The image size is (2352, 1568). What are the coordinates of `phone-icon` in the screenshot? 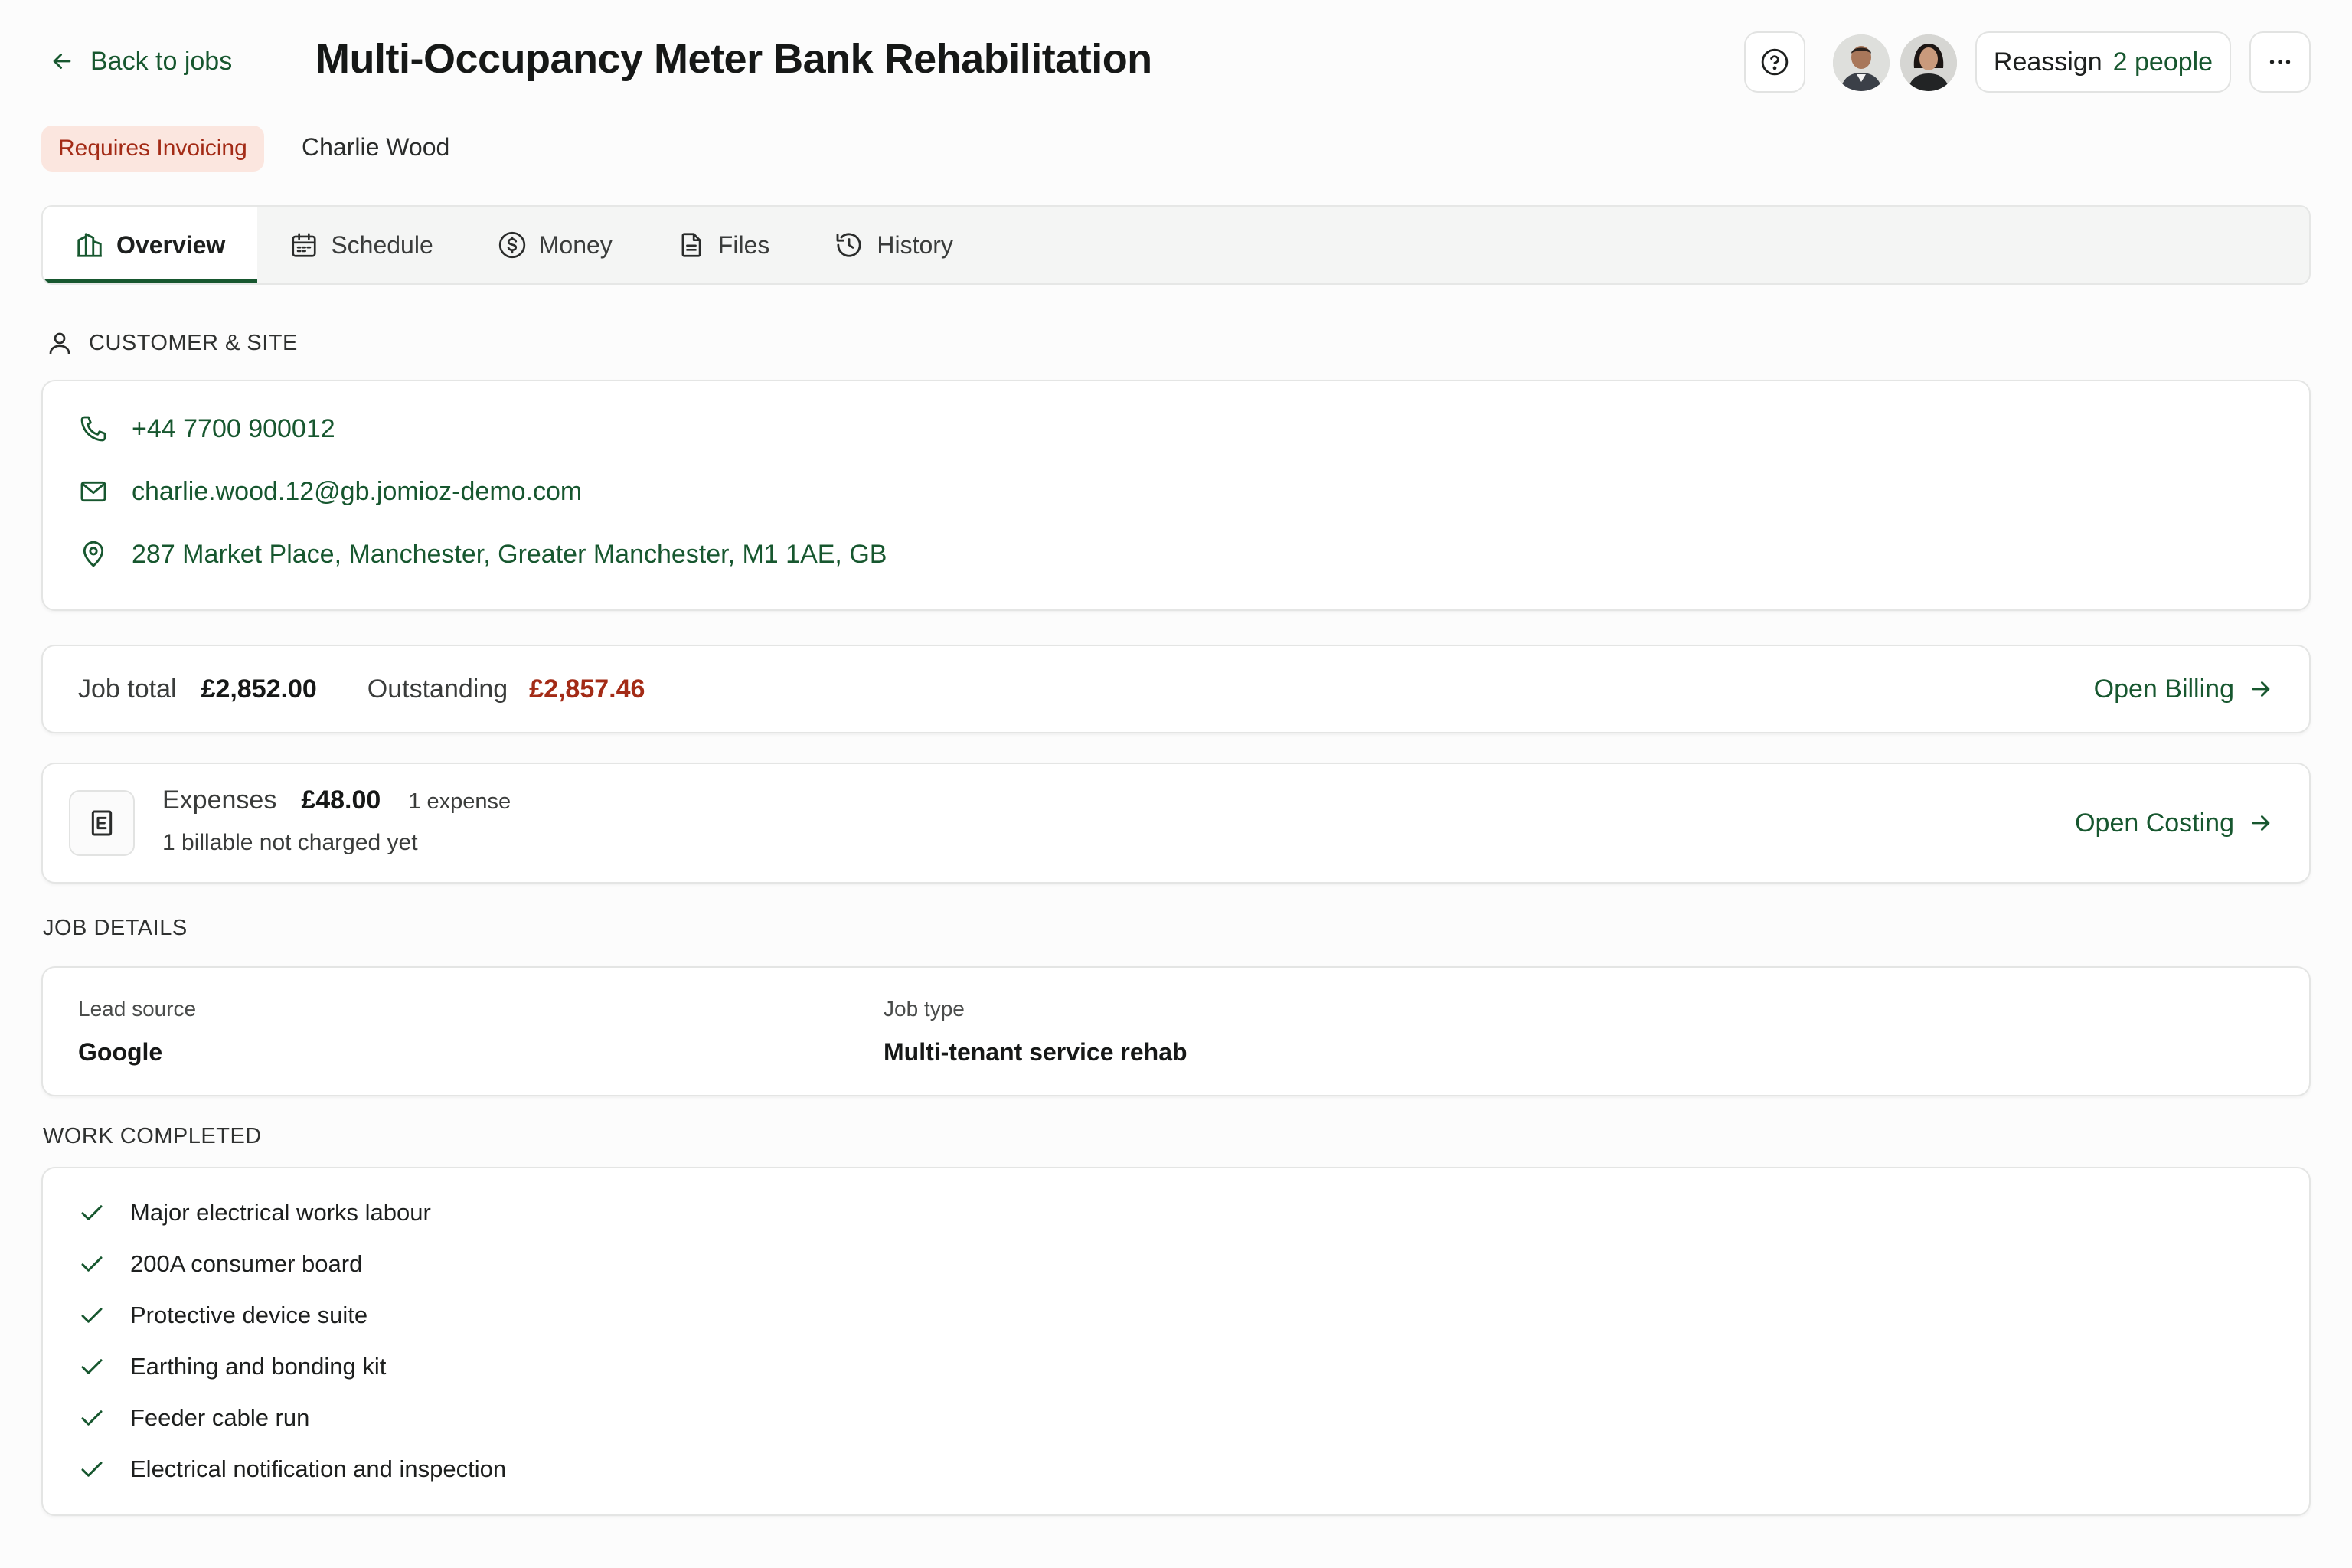 It's located at (93, 428).